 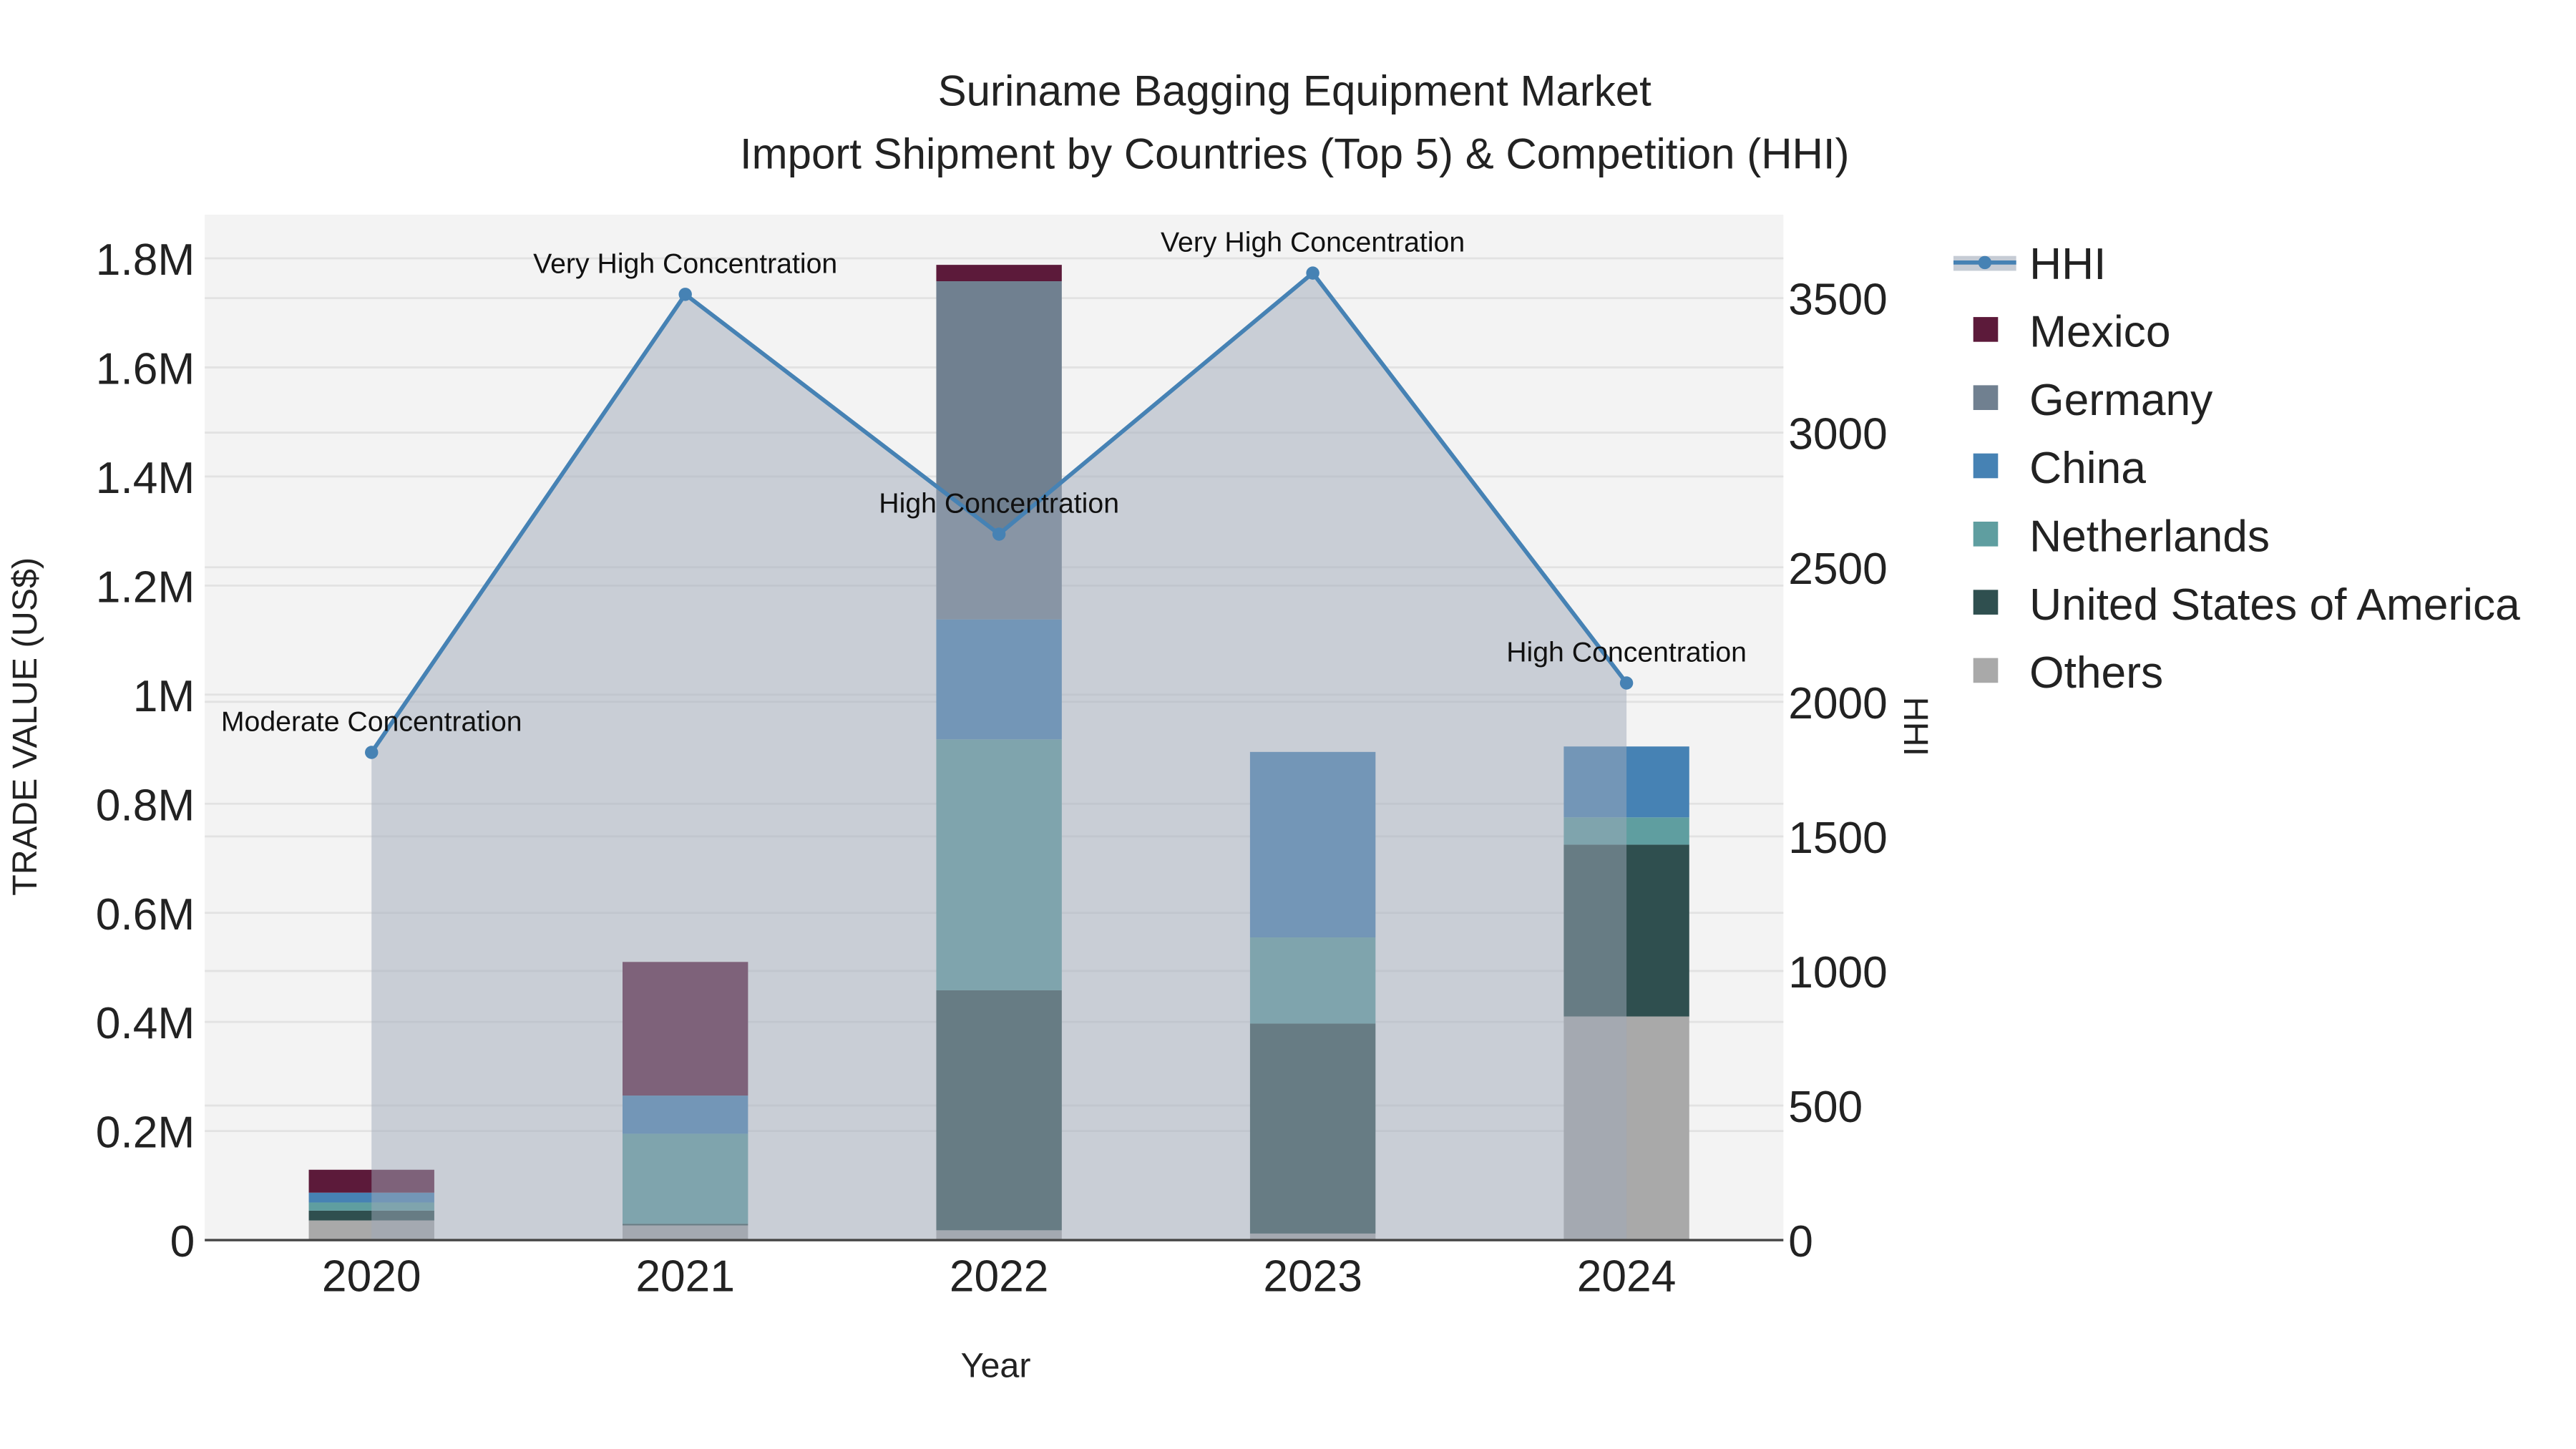 I want to click on legend-label-mexico: Mexico, so click(x=2099, y=332).